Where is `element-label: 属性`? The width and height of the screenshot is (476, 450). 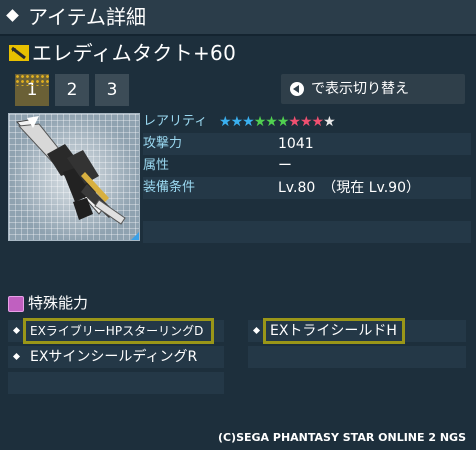
element-label: 属性 is located at coordinates (156, 165).